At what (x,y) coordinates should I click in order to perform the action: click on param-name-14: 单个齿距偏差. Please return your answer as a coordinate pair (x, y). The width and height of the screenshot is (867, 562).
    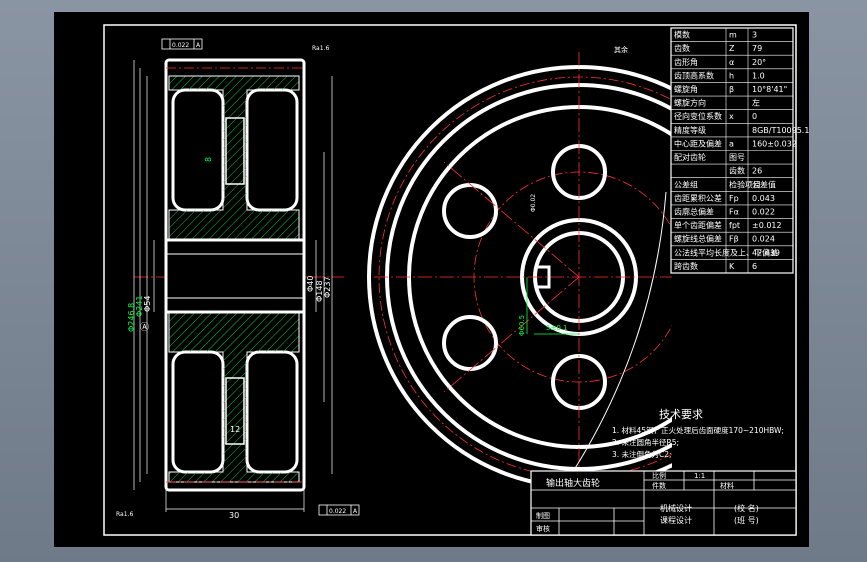
    Looking at the image, I should click on (698, 225).